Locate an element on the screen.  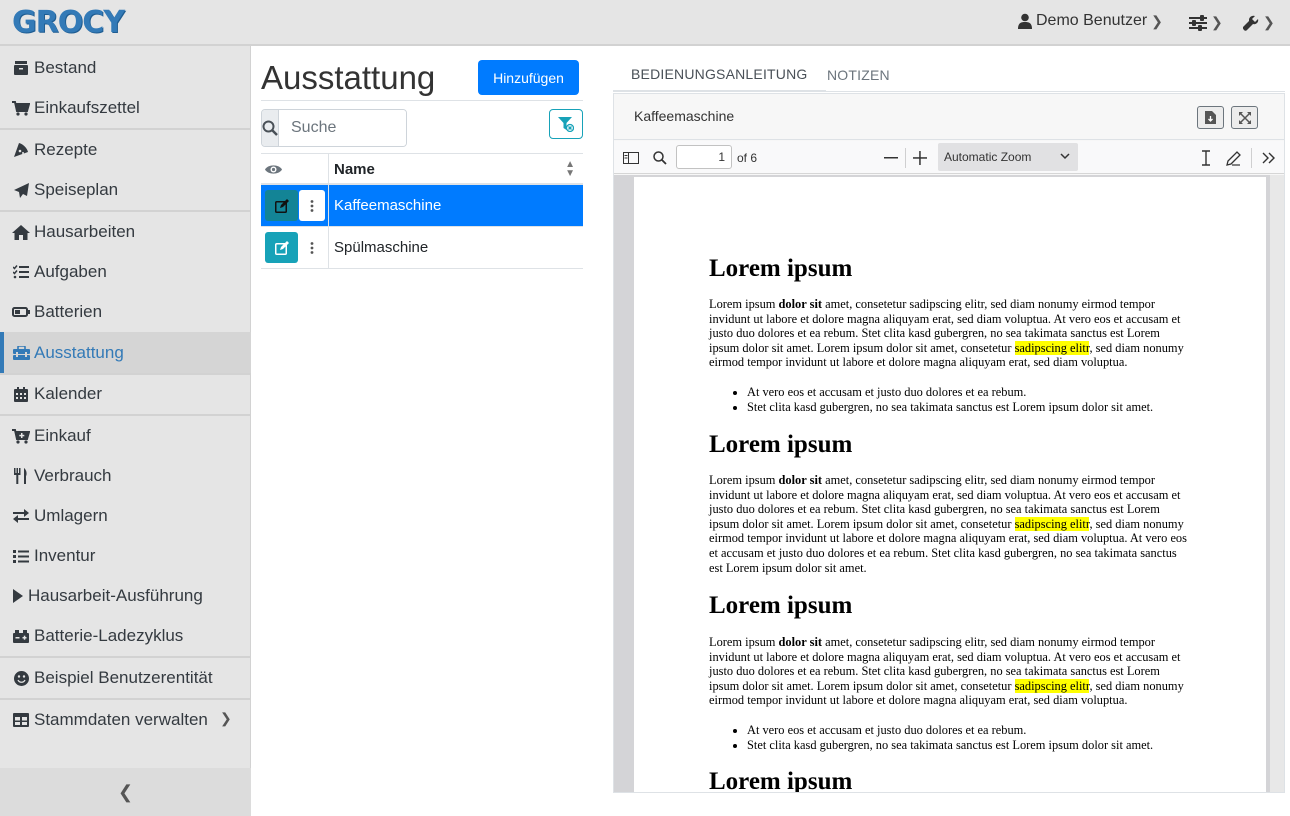
sidebar-item-label: Umlagern is located at coordinates (71, 515).